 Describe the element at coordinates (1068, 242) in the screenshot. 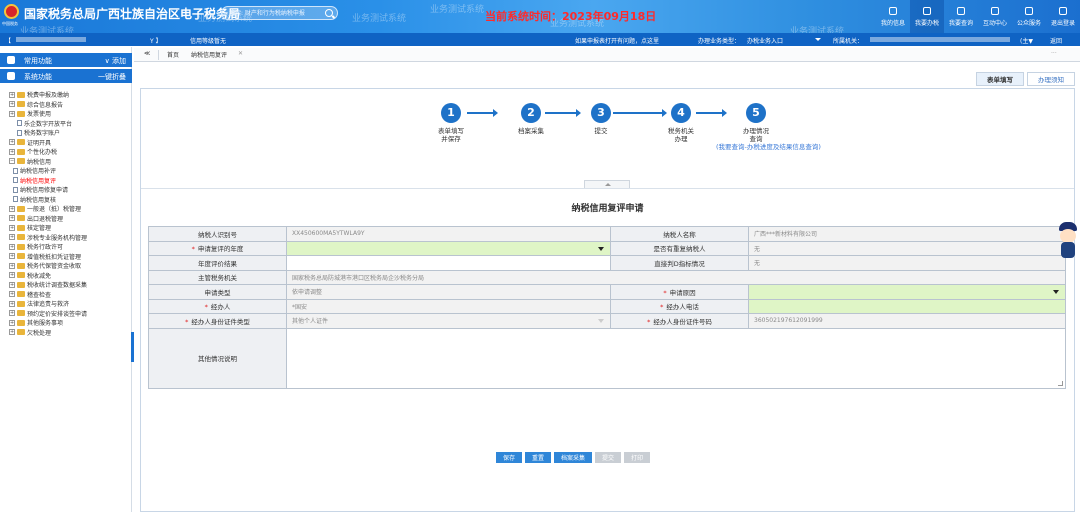

I see `assistant-mascot-icon` at that location.